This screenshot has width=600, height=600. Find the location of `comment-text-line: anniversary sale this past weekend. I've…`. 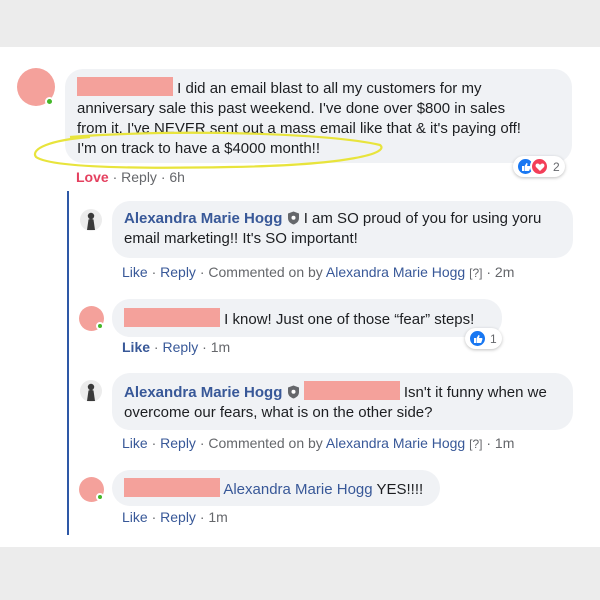

comment-text-line: anniversary sale this past weekend. I've… is located at coordinates (291, 108).